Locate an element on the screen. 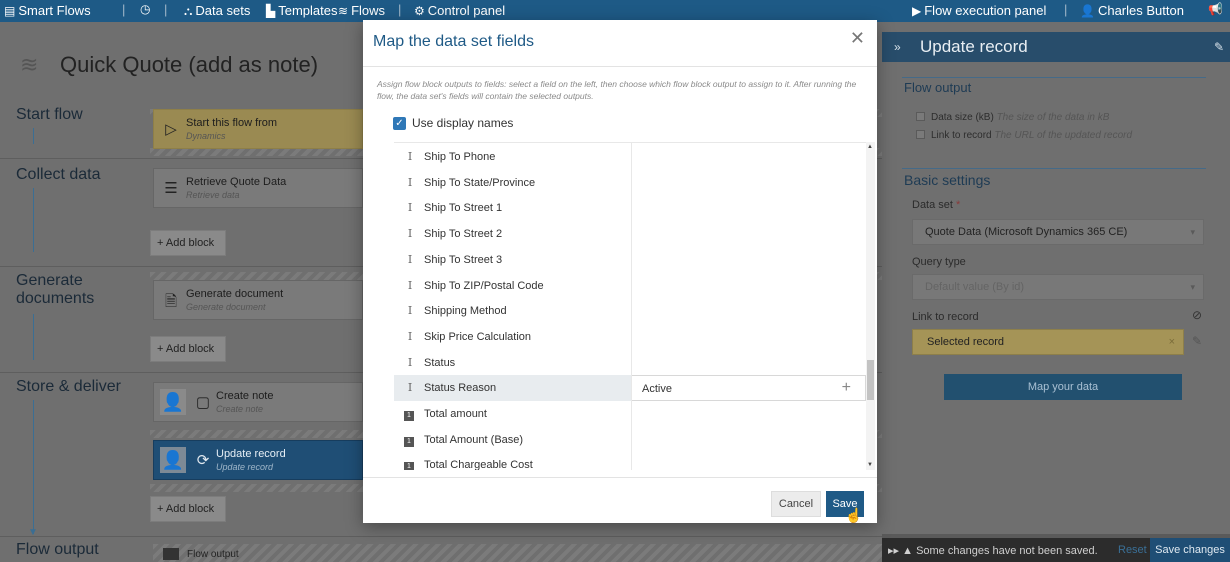 The image size is (1230, 562). panel-header: » Update record ✎ is located at coordinates (1056, 47).